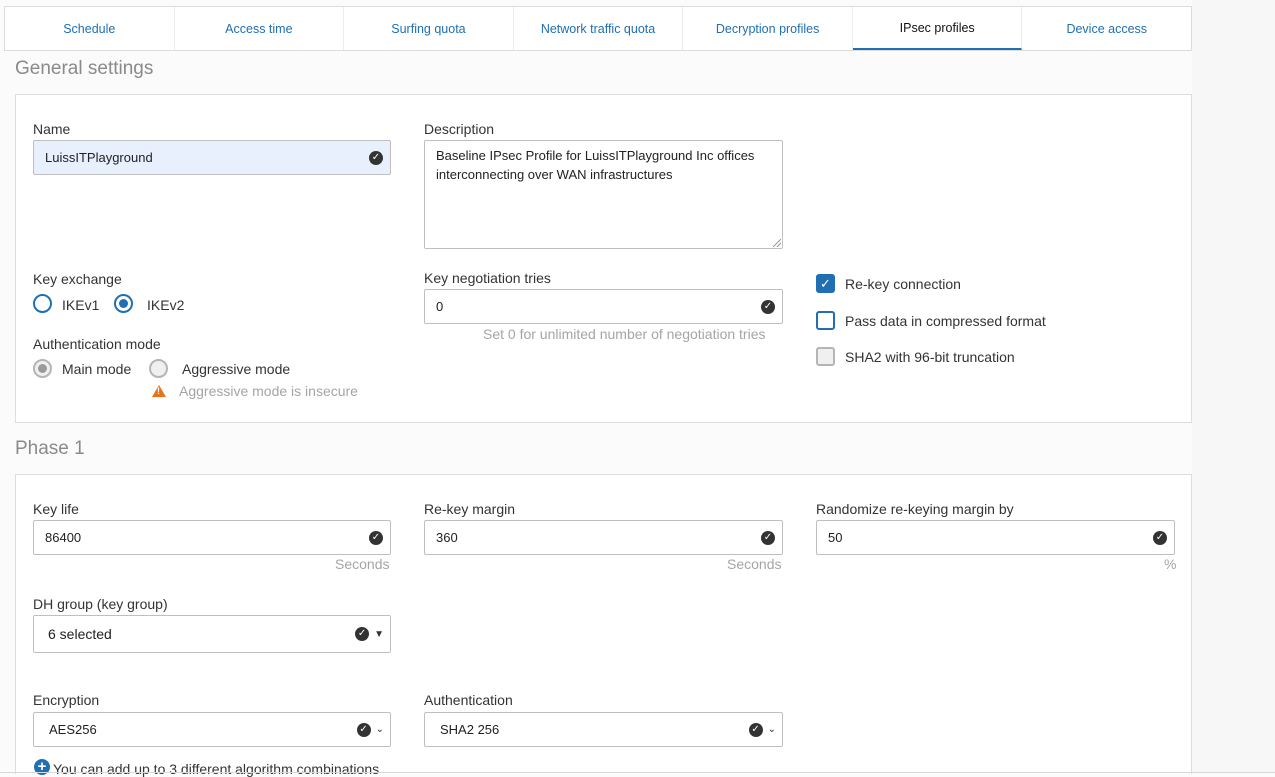 This screenshot has height=777, width=1275. I want to click on authentication-value: SHA2 256, so click(470, 729).